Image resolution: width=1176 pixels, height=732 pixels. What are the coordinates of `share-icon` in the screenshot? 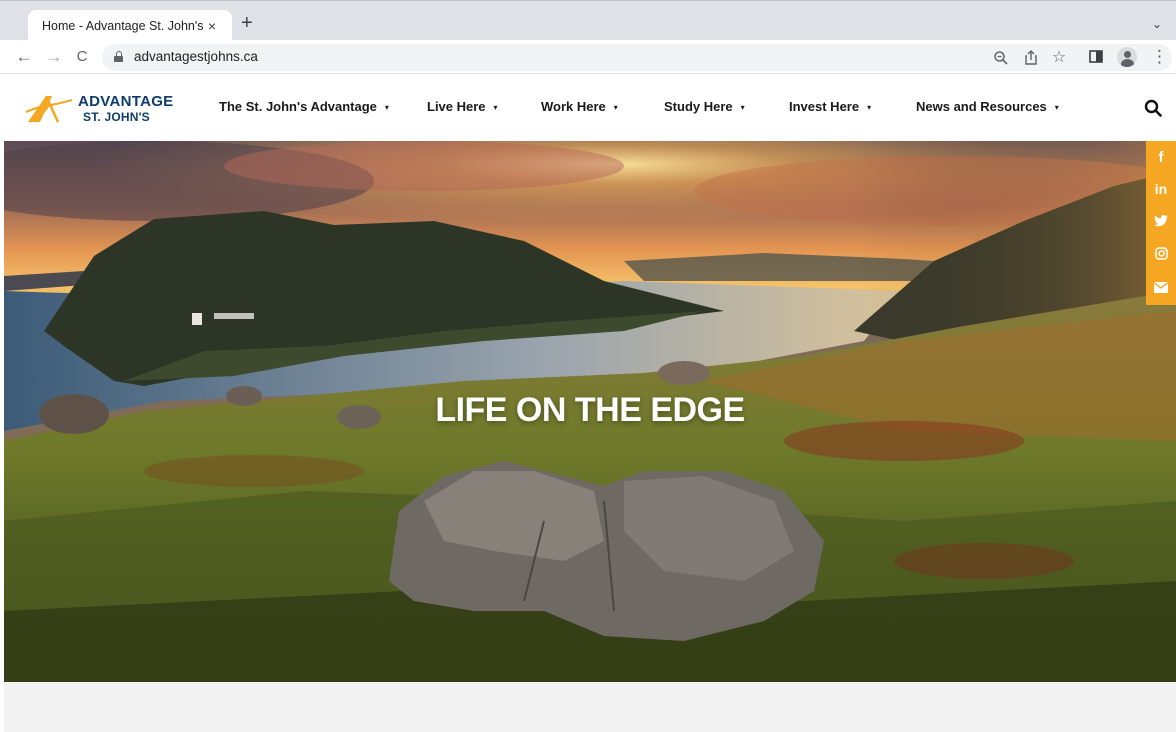 It's located at (1031, 57).